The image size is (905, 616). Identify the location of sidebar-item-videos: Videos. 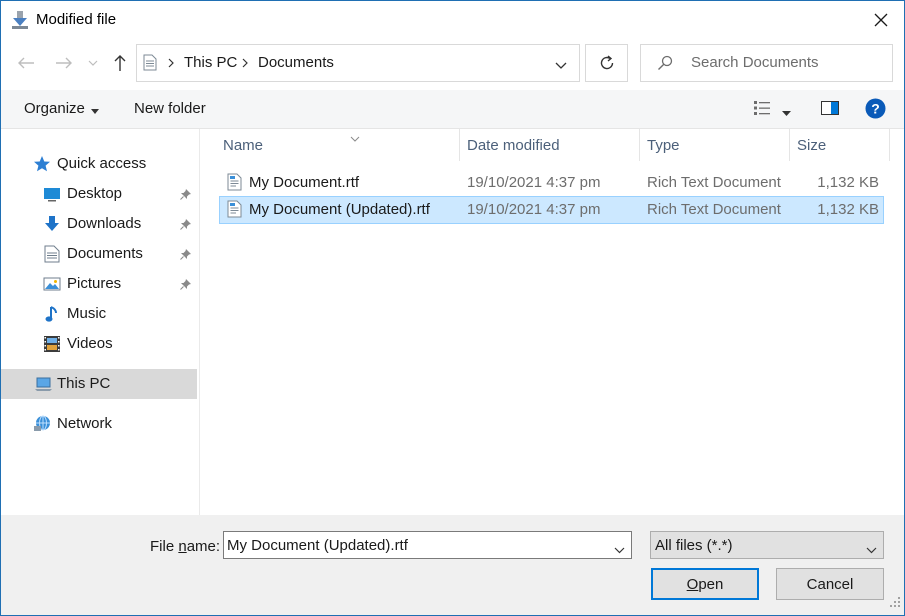
(99, 344).